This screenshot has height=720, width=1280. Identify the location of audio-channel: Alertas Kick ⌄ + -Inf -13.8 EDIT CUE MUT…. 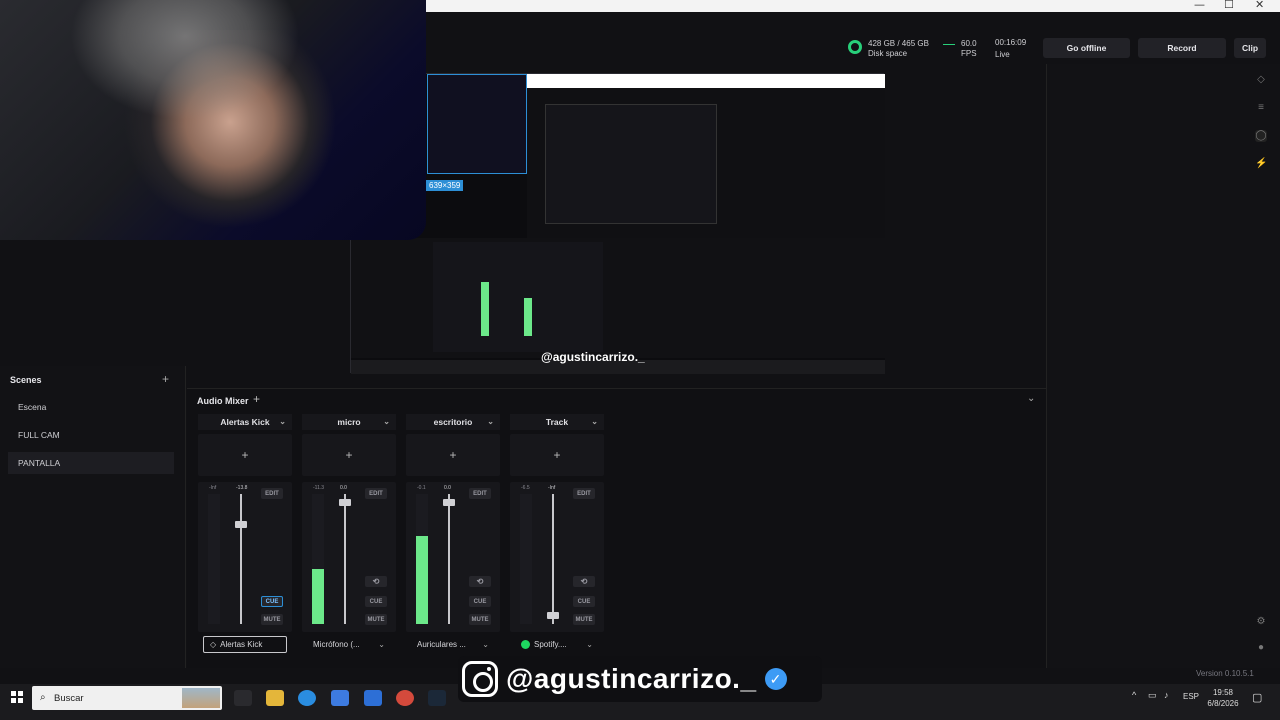
(245, 536).